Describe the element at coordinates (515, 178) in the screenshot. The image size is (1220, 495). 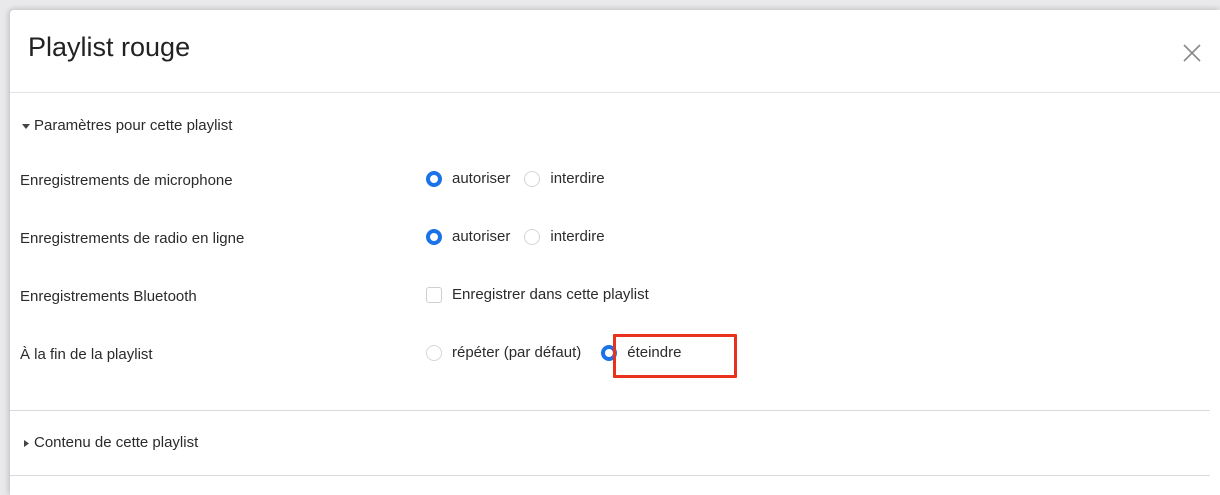
I see `microphone-recordings-radio-group: autoriser interdire` at that location.